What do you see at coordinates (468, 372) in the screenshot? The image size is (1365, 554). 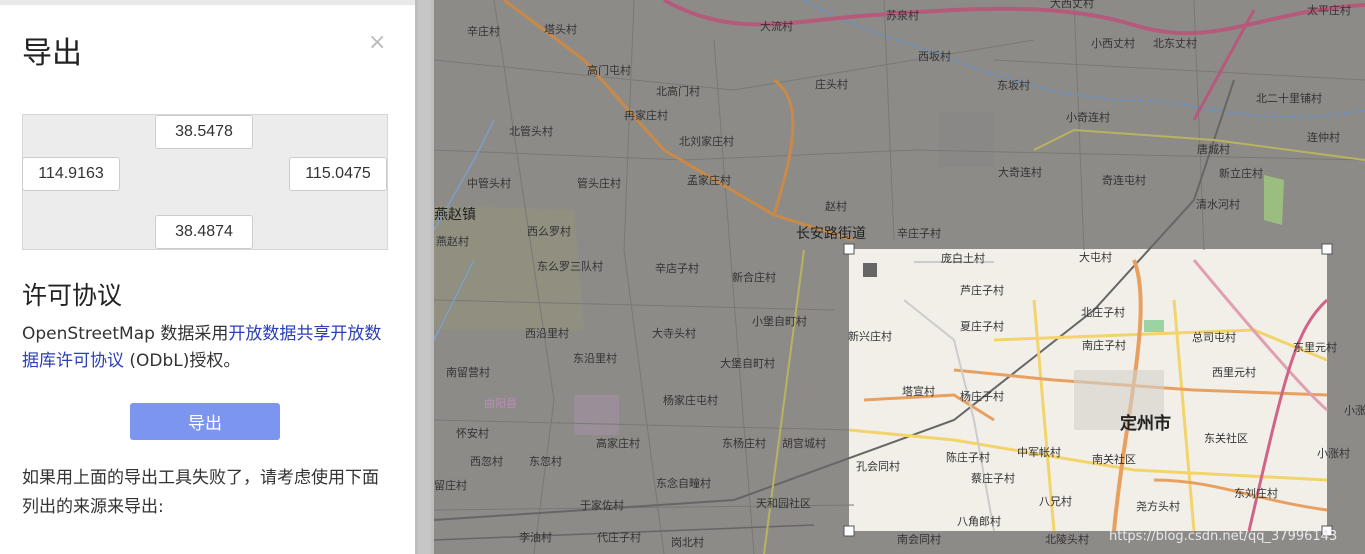 I see `place-label: 南留营村` at bounding box center [468, 372].